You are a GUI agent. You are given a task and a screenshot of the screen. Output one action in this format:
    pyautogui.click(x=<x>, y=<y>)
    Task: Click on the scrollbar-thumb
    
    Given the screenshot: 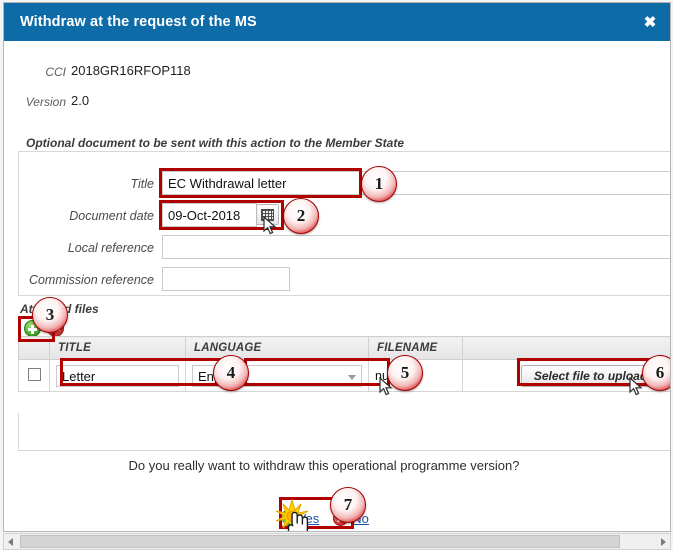 What is the action you would take?
    pyautogui.click(x=320, y=541)
    